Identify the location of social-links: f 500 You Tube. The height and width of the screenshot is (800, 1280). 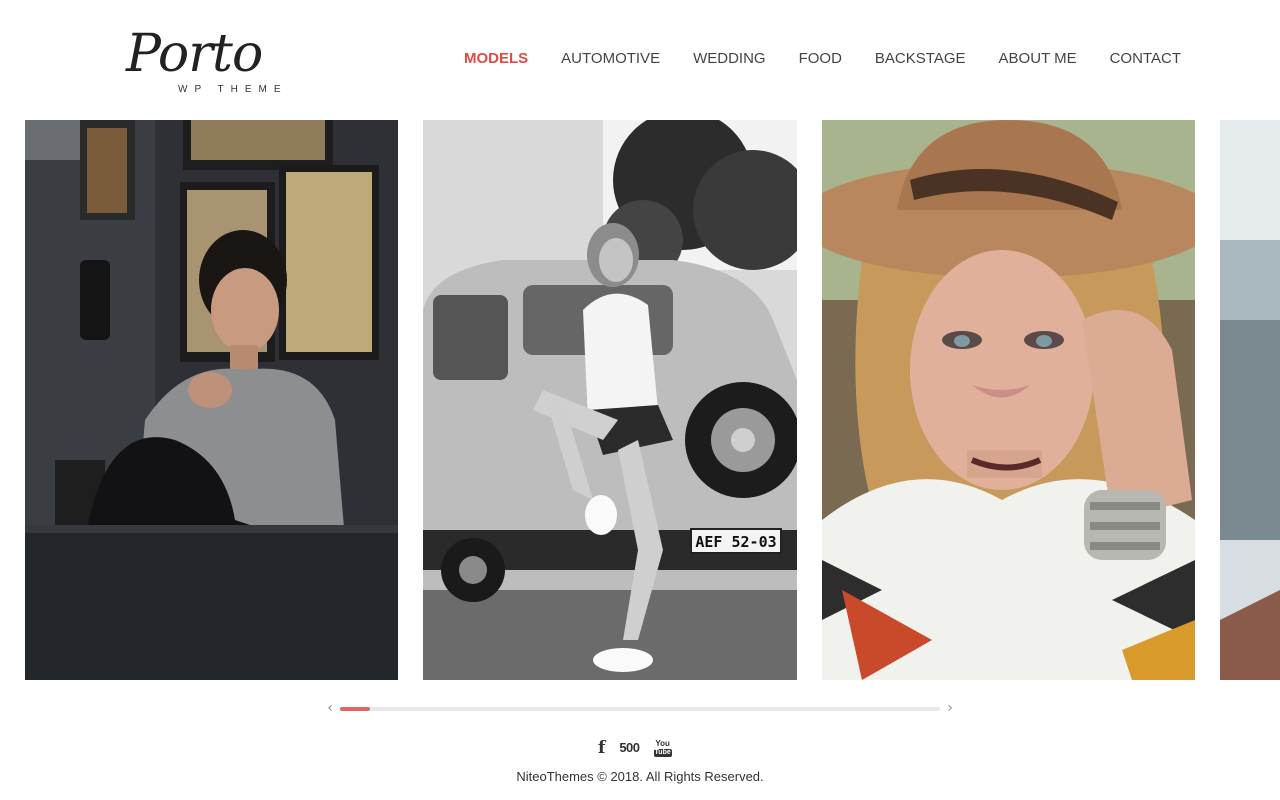
(635, 748).